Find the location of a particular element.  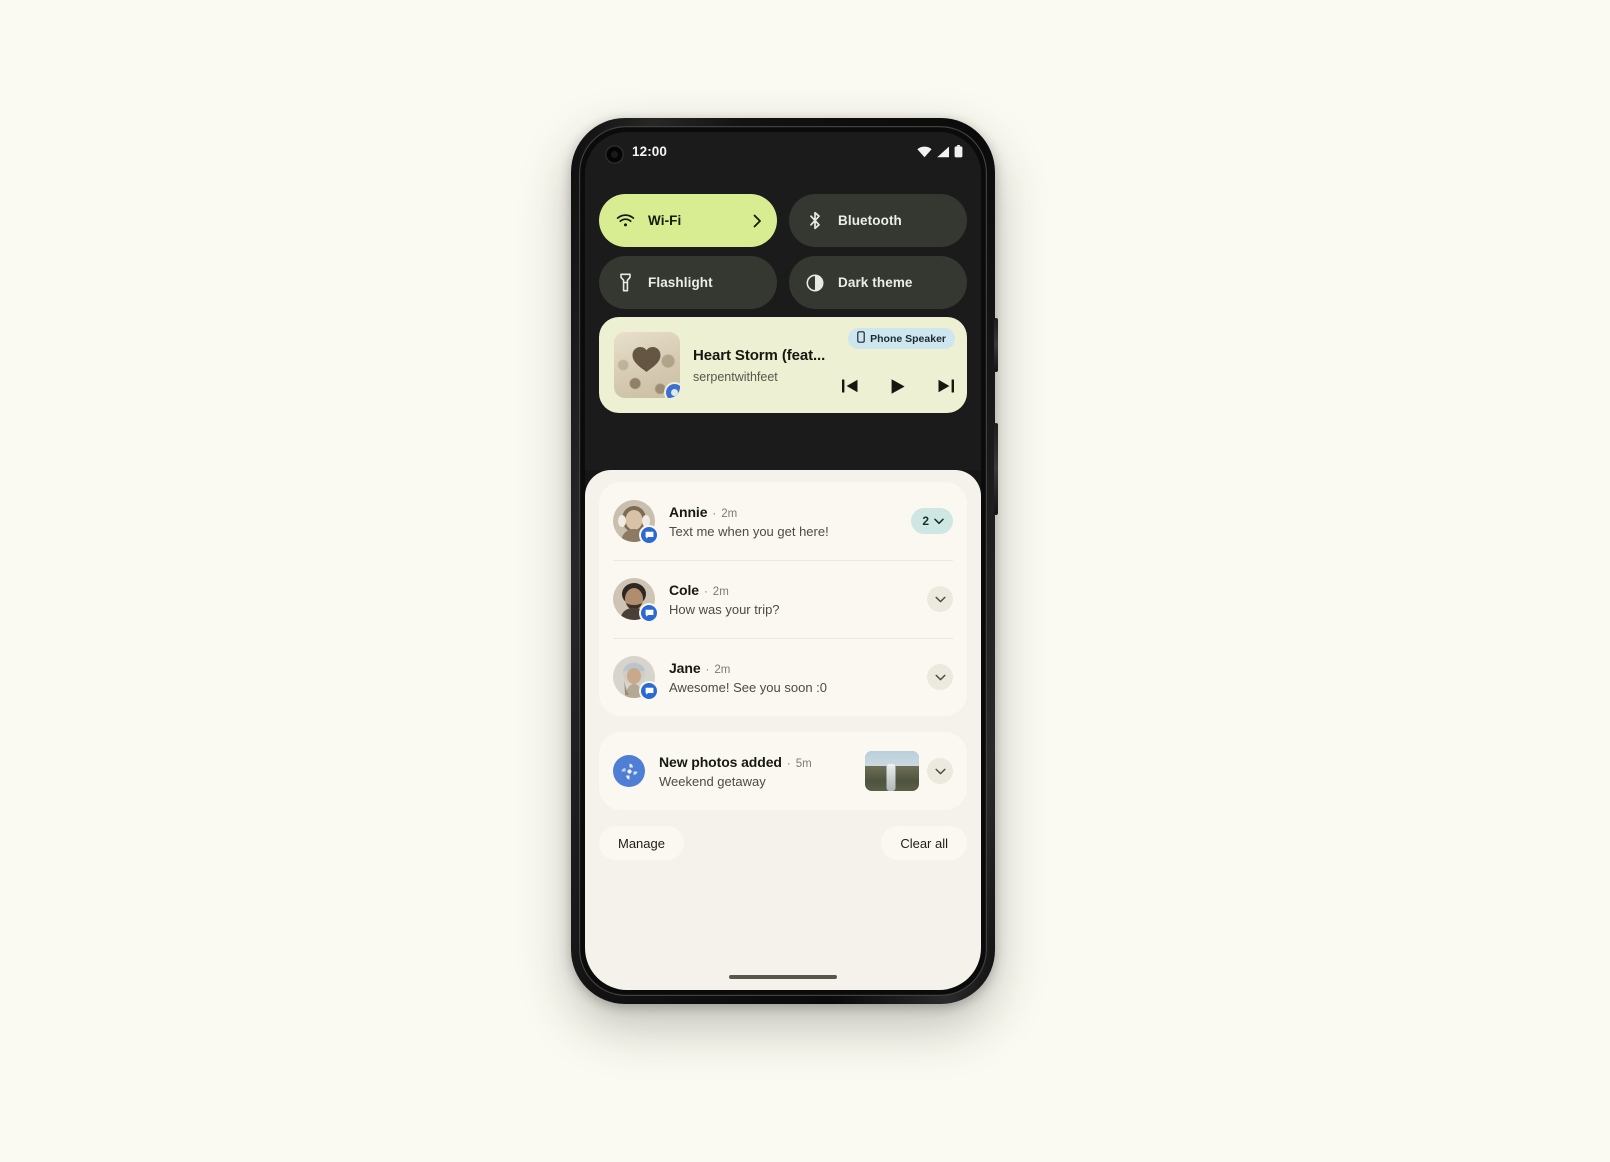

notification-content: Annie · 2m Text me when you get here! is located at coordinates (786, 521).